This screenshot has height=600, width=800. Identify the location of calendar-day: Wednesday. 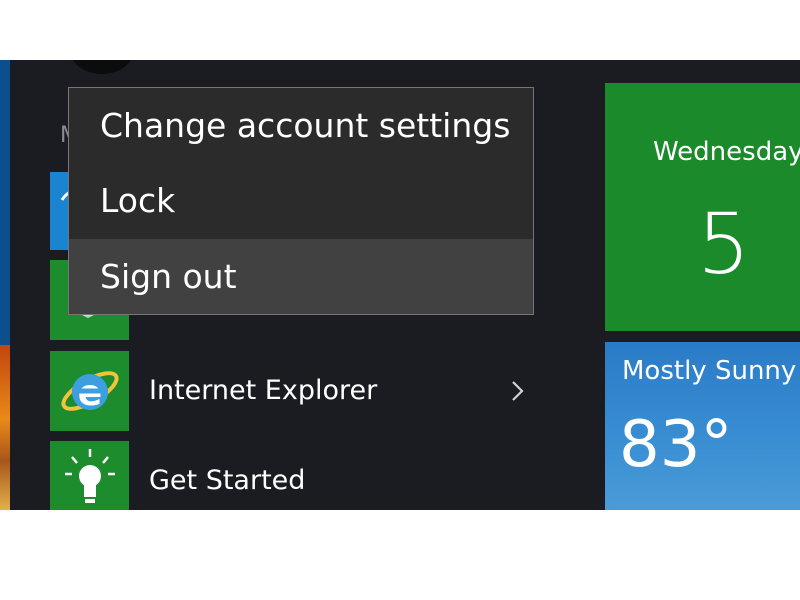
(726, 152).